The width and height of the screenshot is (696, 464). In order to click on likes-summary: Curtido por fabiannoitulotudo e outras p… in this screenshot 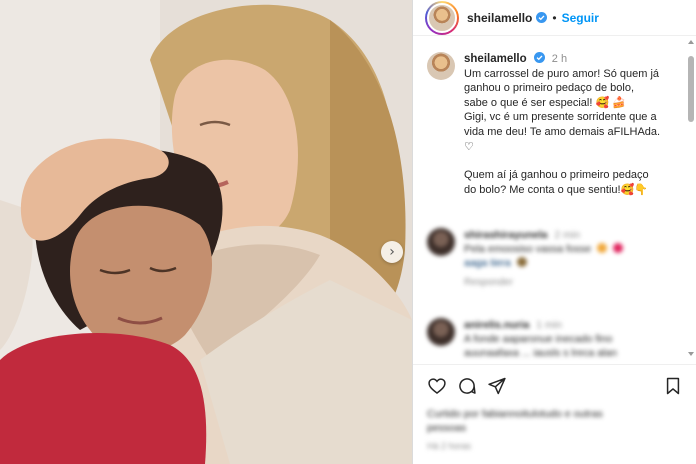, I will do `click(555, 421)`.